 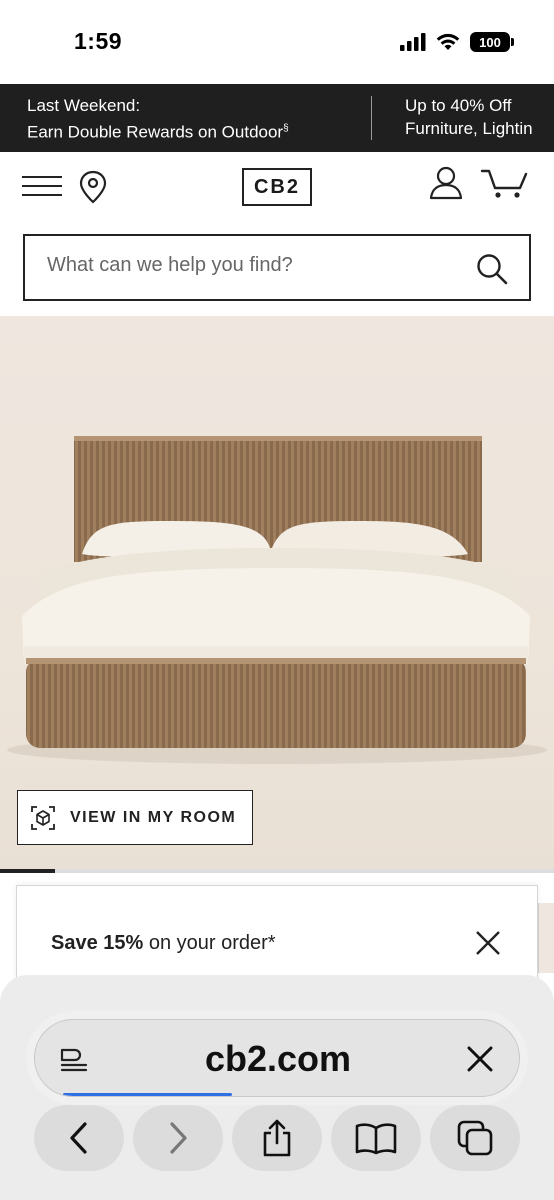 I want to click on share-icon, so click(x=277, y=1138).